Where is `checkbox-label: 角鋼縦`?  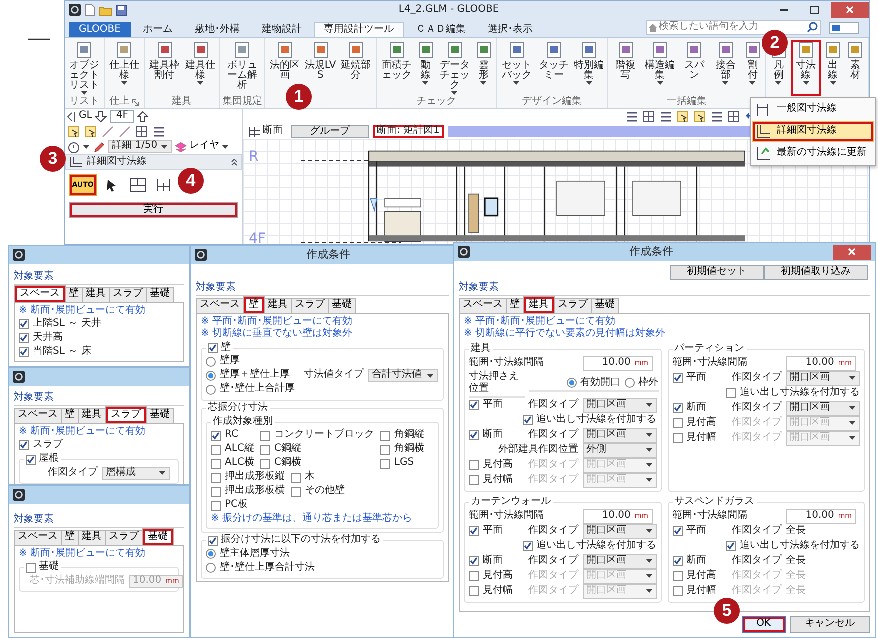 checkbox-label: 角鋼縦 is located at coordinates (409, 435).